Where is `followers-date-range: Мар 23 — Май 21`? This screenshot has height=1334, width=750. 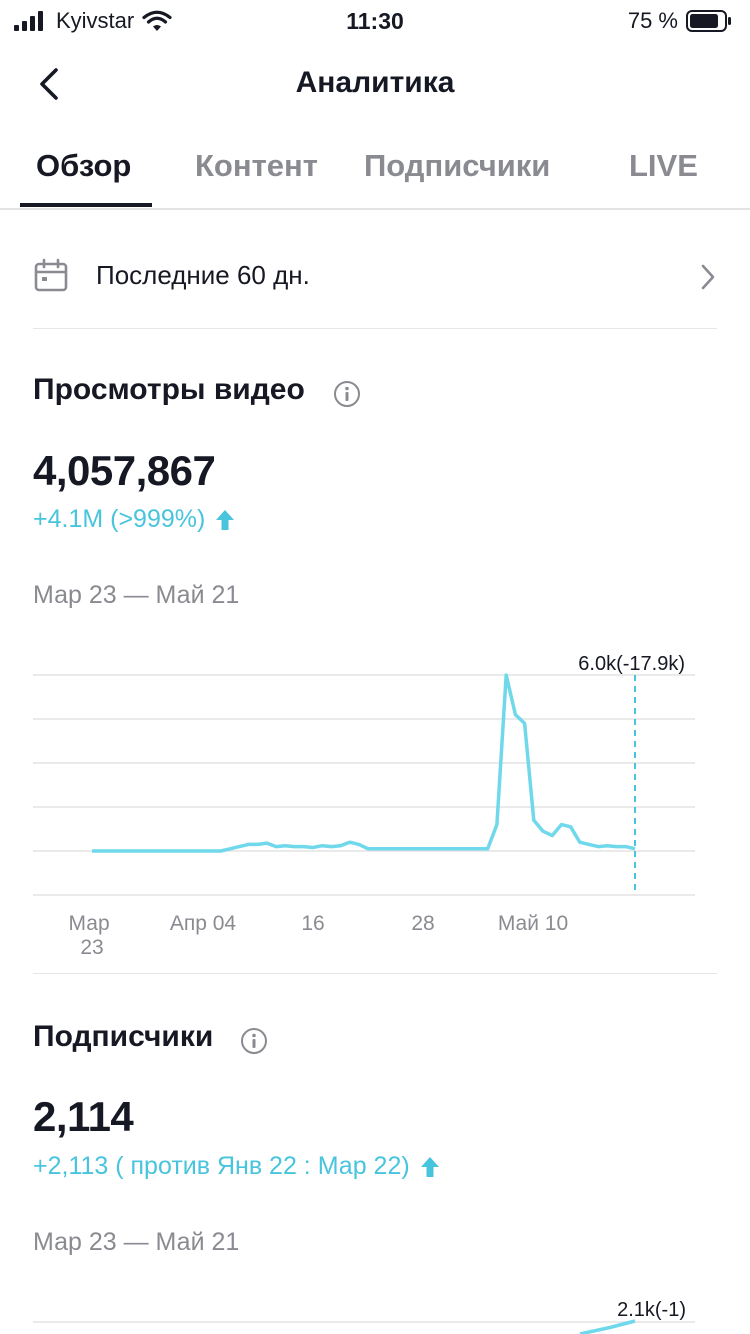
followers-date-range: Мар 23 — Май 21 is located at coordinates (136, 1242).